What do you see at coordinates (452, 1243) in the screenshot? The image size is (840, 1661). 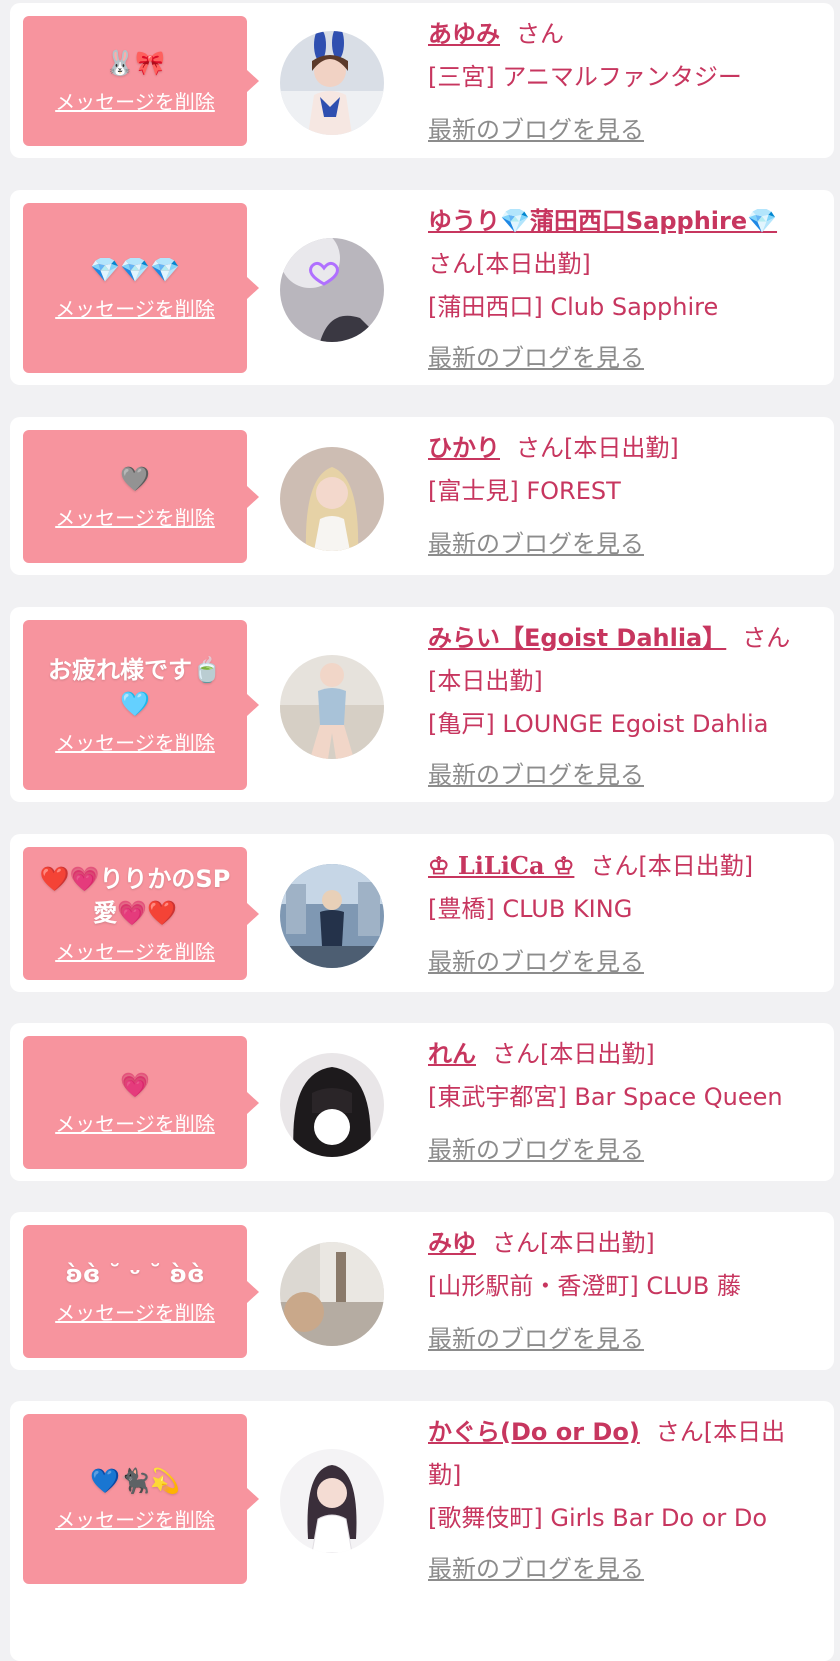 I see `girl-name-link: みゆ` at bounding box center [452, 1243].